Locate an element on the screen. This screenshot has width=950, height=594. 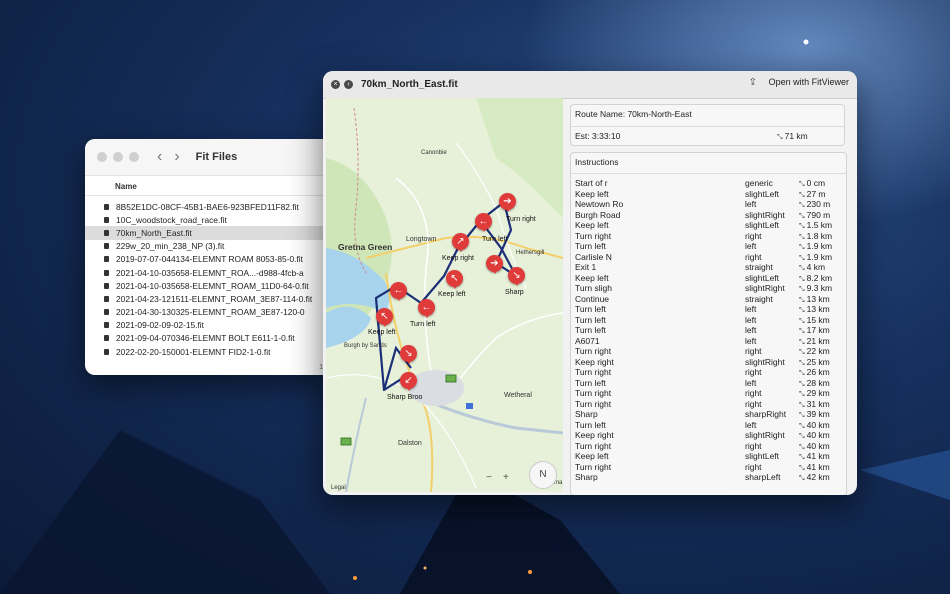
marker-turn-left-2: ← is located at coordinates (426, 308).